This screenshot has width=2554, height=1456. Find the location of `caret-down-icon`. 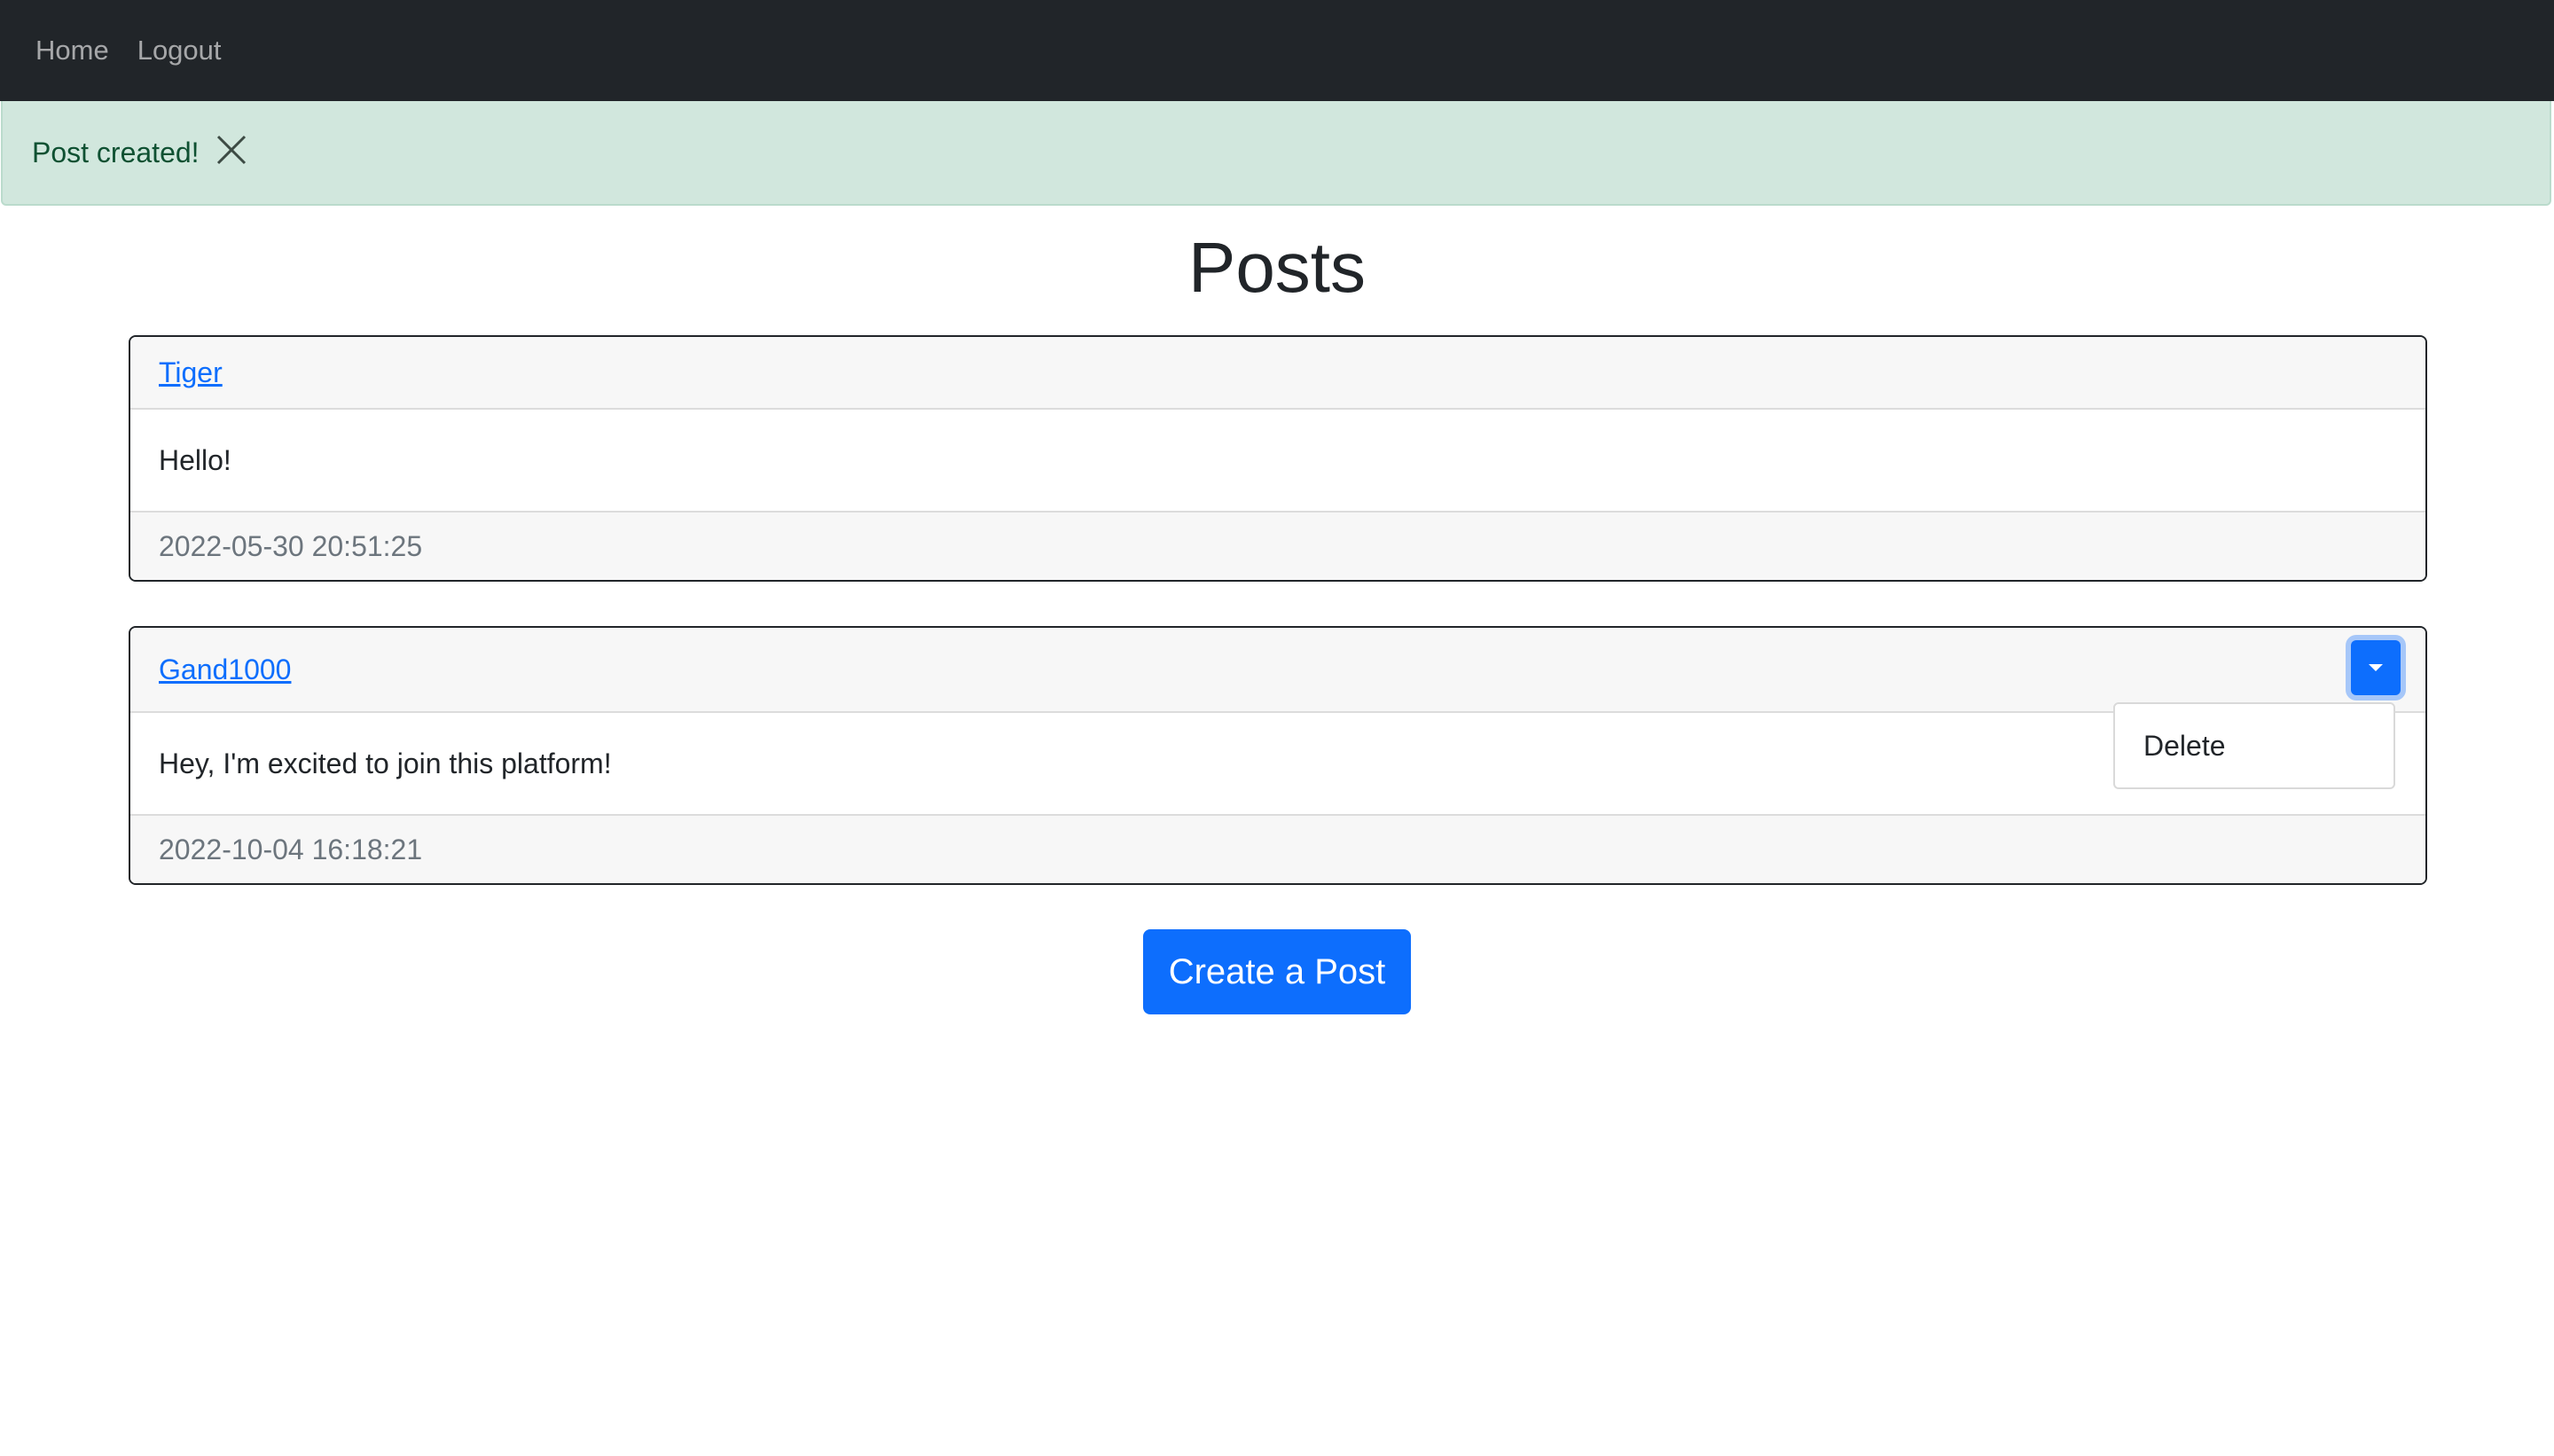

caret-down-icon is located at coordinates (2376, 667).